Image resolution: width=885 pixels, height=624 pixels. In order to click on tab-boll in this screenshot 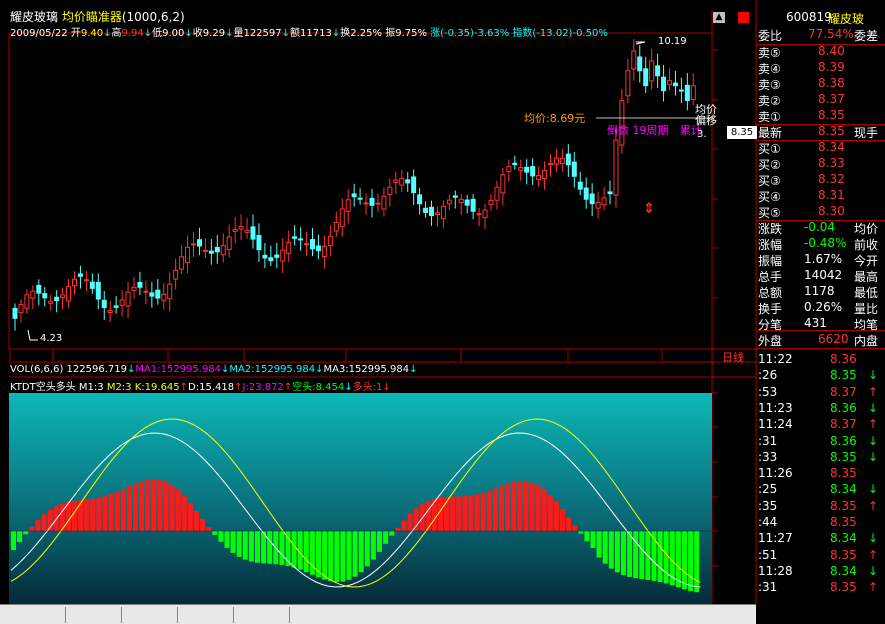, I will do `click(94, 615)`.